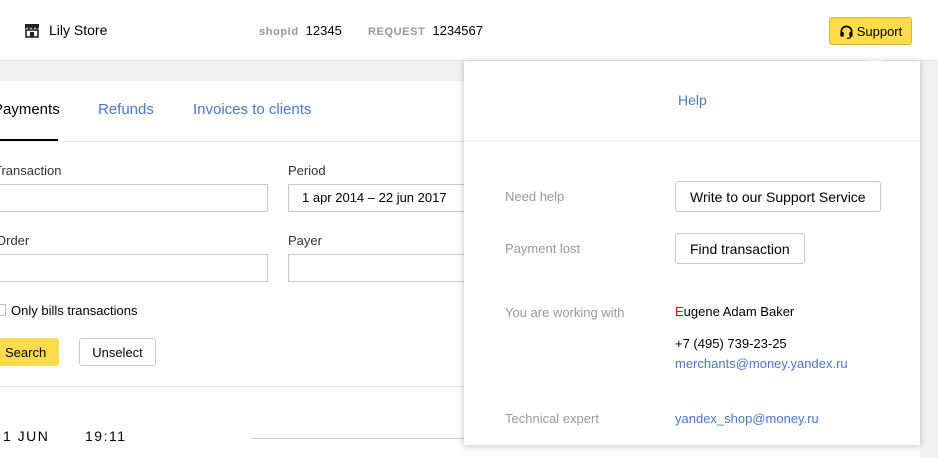  What do you see at coordinates (29, 352) in the screenshot?
I see `search-button: Search` at bounding box center [29, 352].